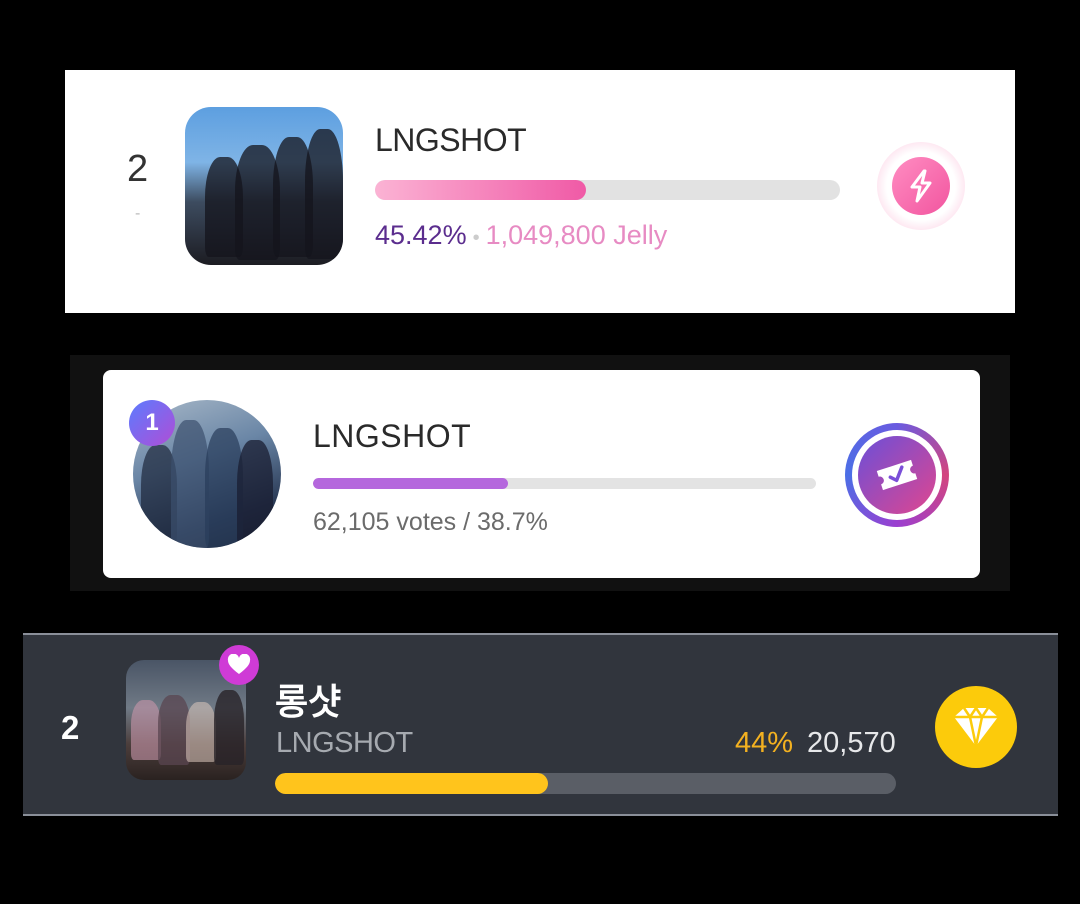 The image size is (1080, 904). I want to click on heart-icon, so click(239, 664).